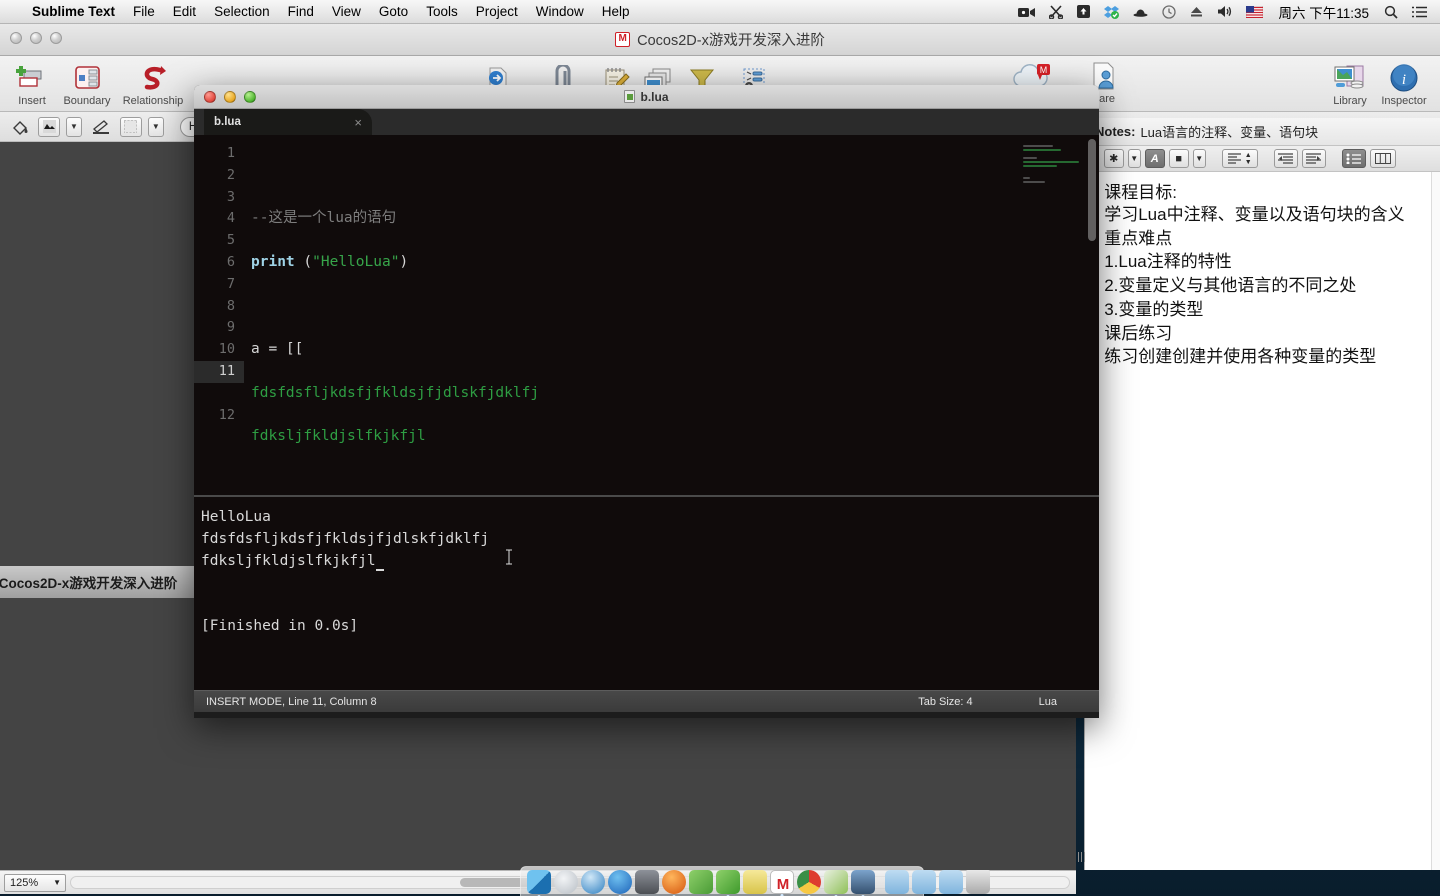  I want to click on code-line: print ("HelloLua"), so click(675, 263).